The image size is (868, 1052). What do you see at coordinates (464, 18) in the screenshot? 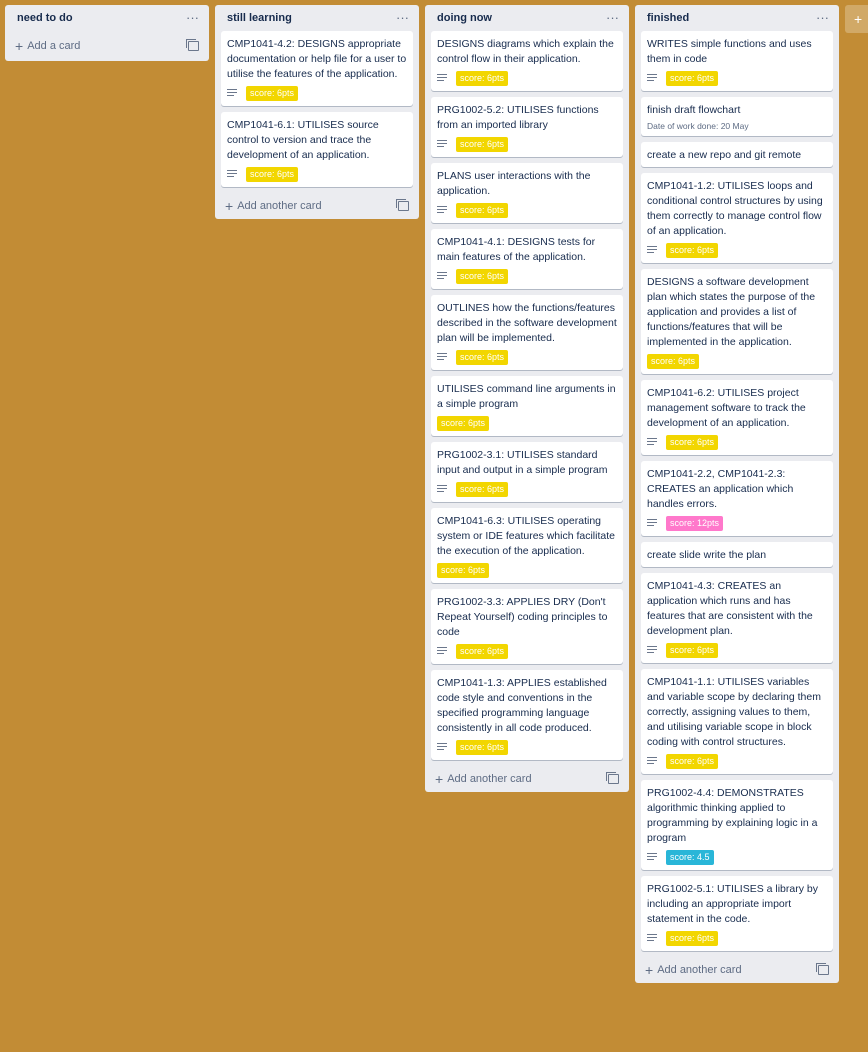
I see `list-title: doing now` at bounding box center [464, 18].